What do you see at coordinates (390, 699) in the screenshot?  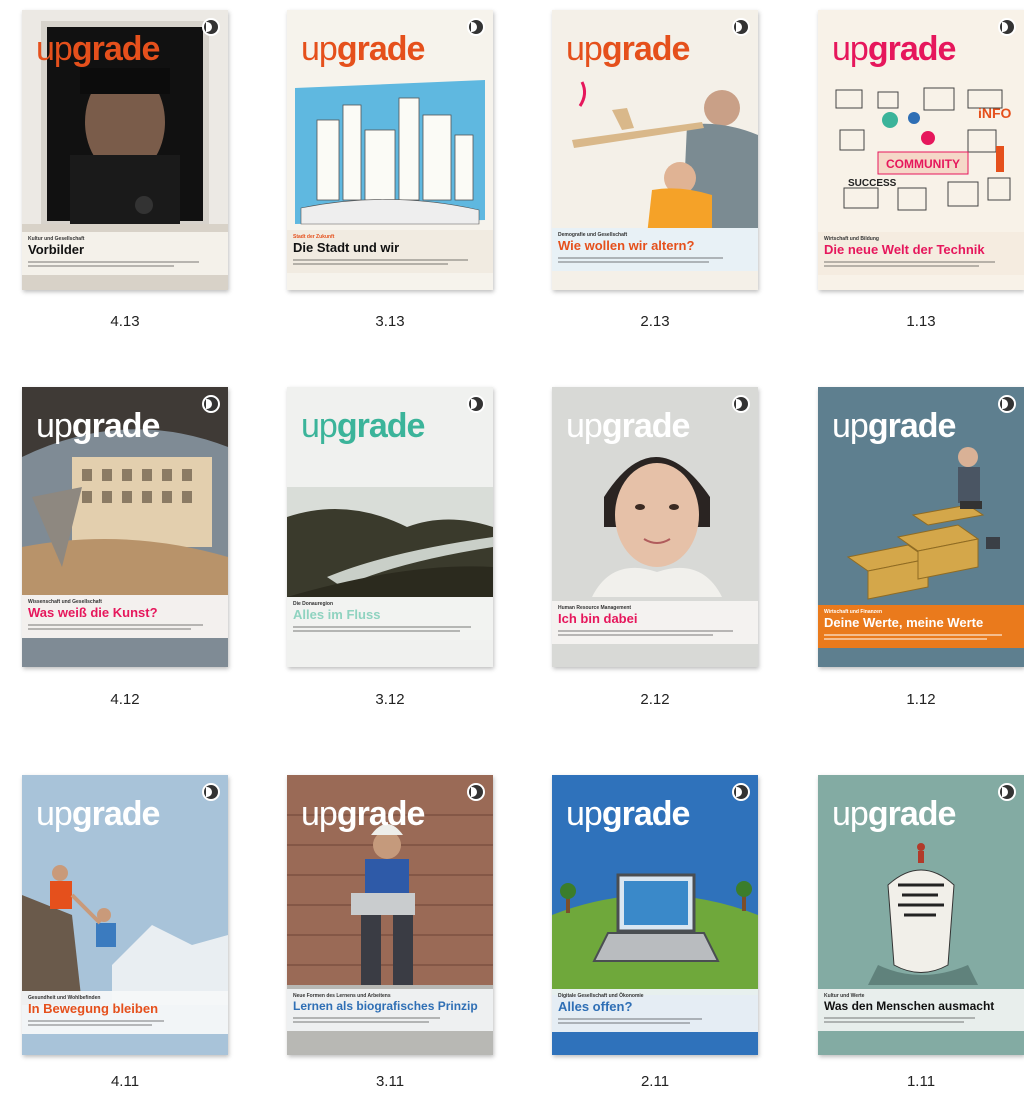 I see `issue-caption: 3.12` at bounding box center [390, 699].